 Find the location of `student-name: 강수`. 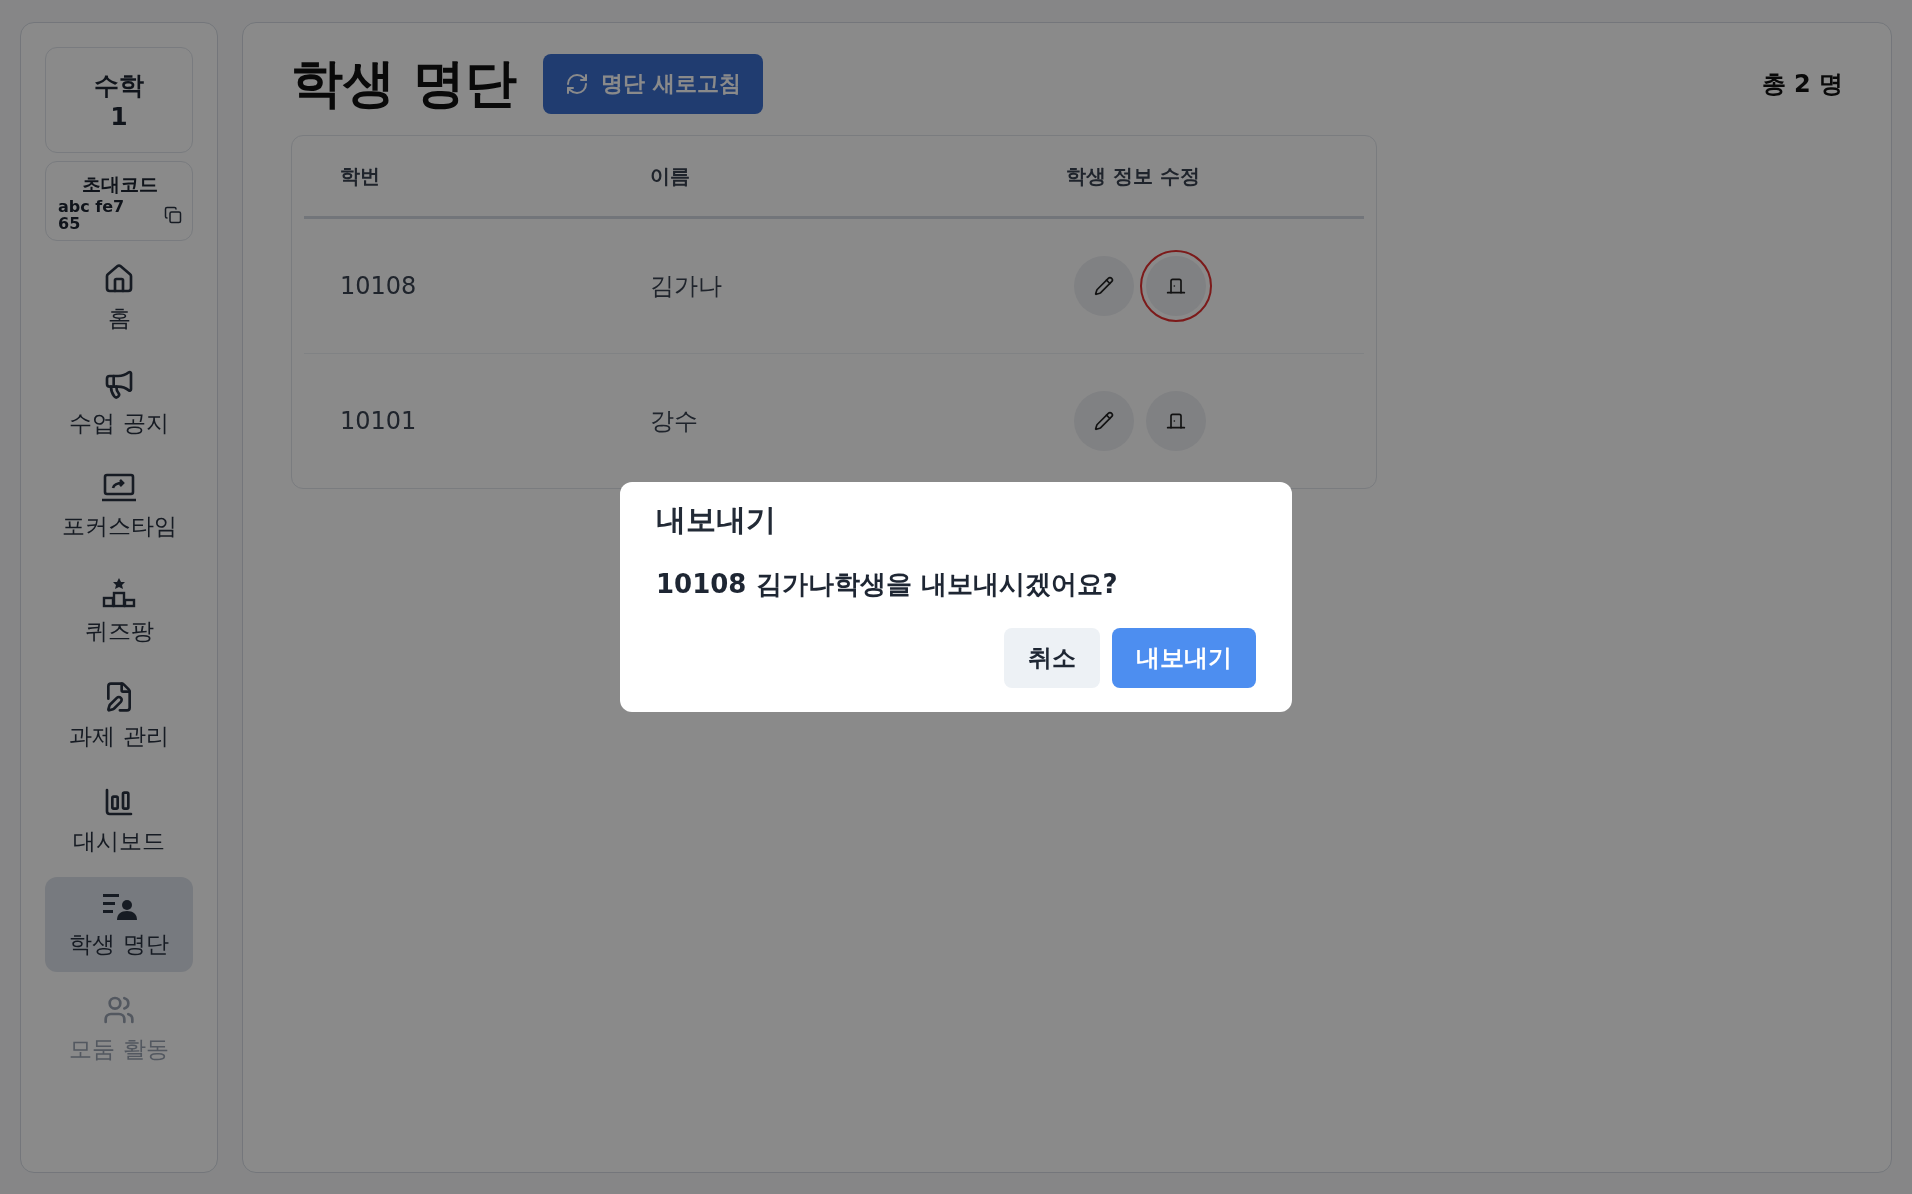

student-name: 강수 is located at coordinates (674, 421).